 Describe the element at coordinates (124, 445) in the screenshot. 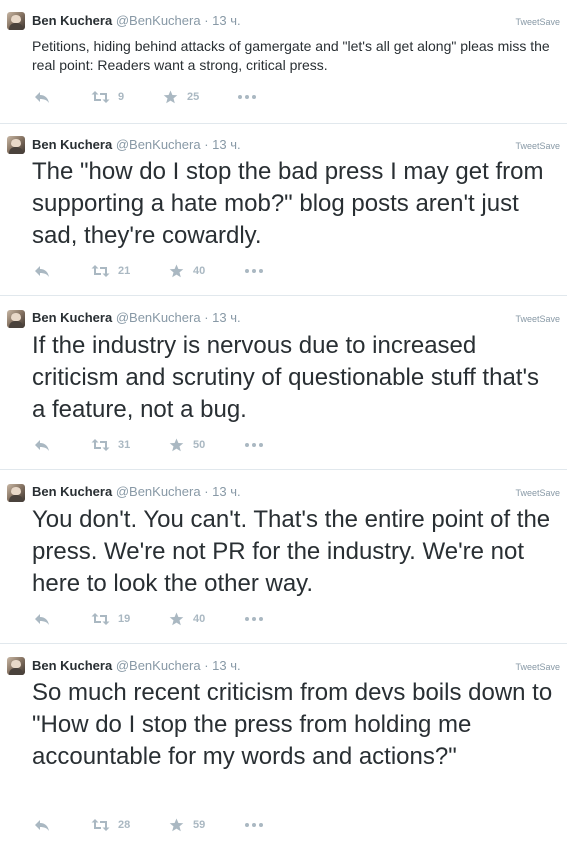

I see `retweet-count: 31` at that location.